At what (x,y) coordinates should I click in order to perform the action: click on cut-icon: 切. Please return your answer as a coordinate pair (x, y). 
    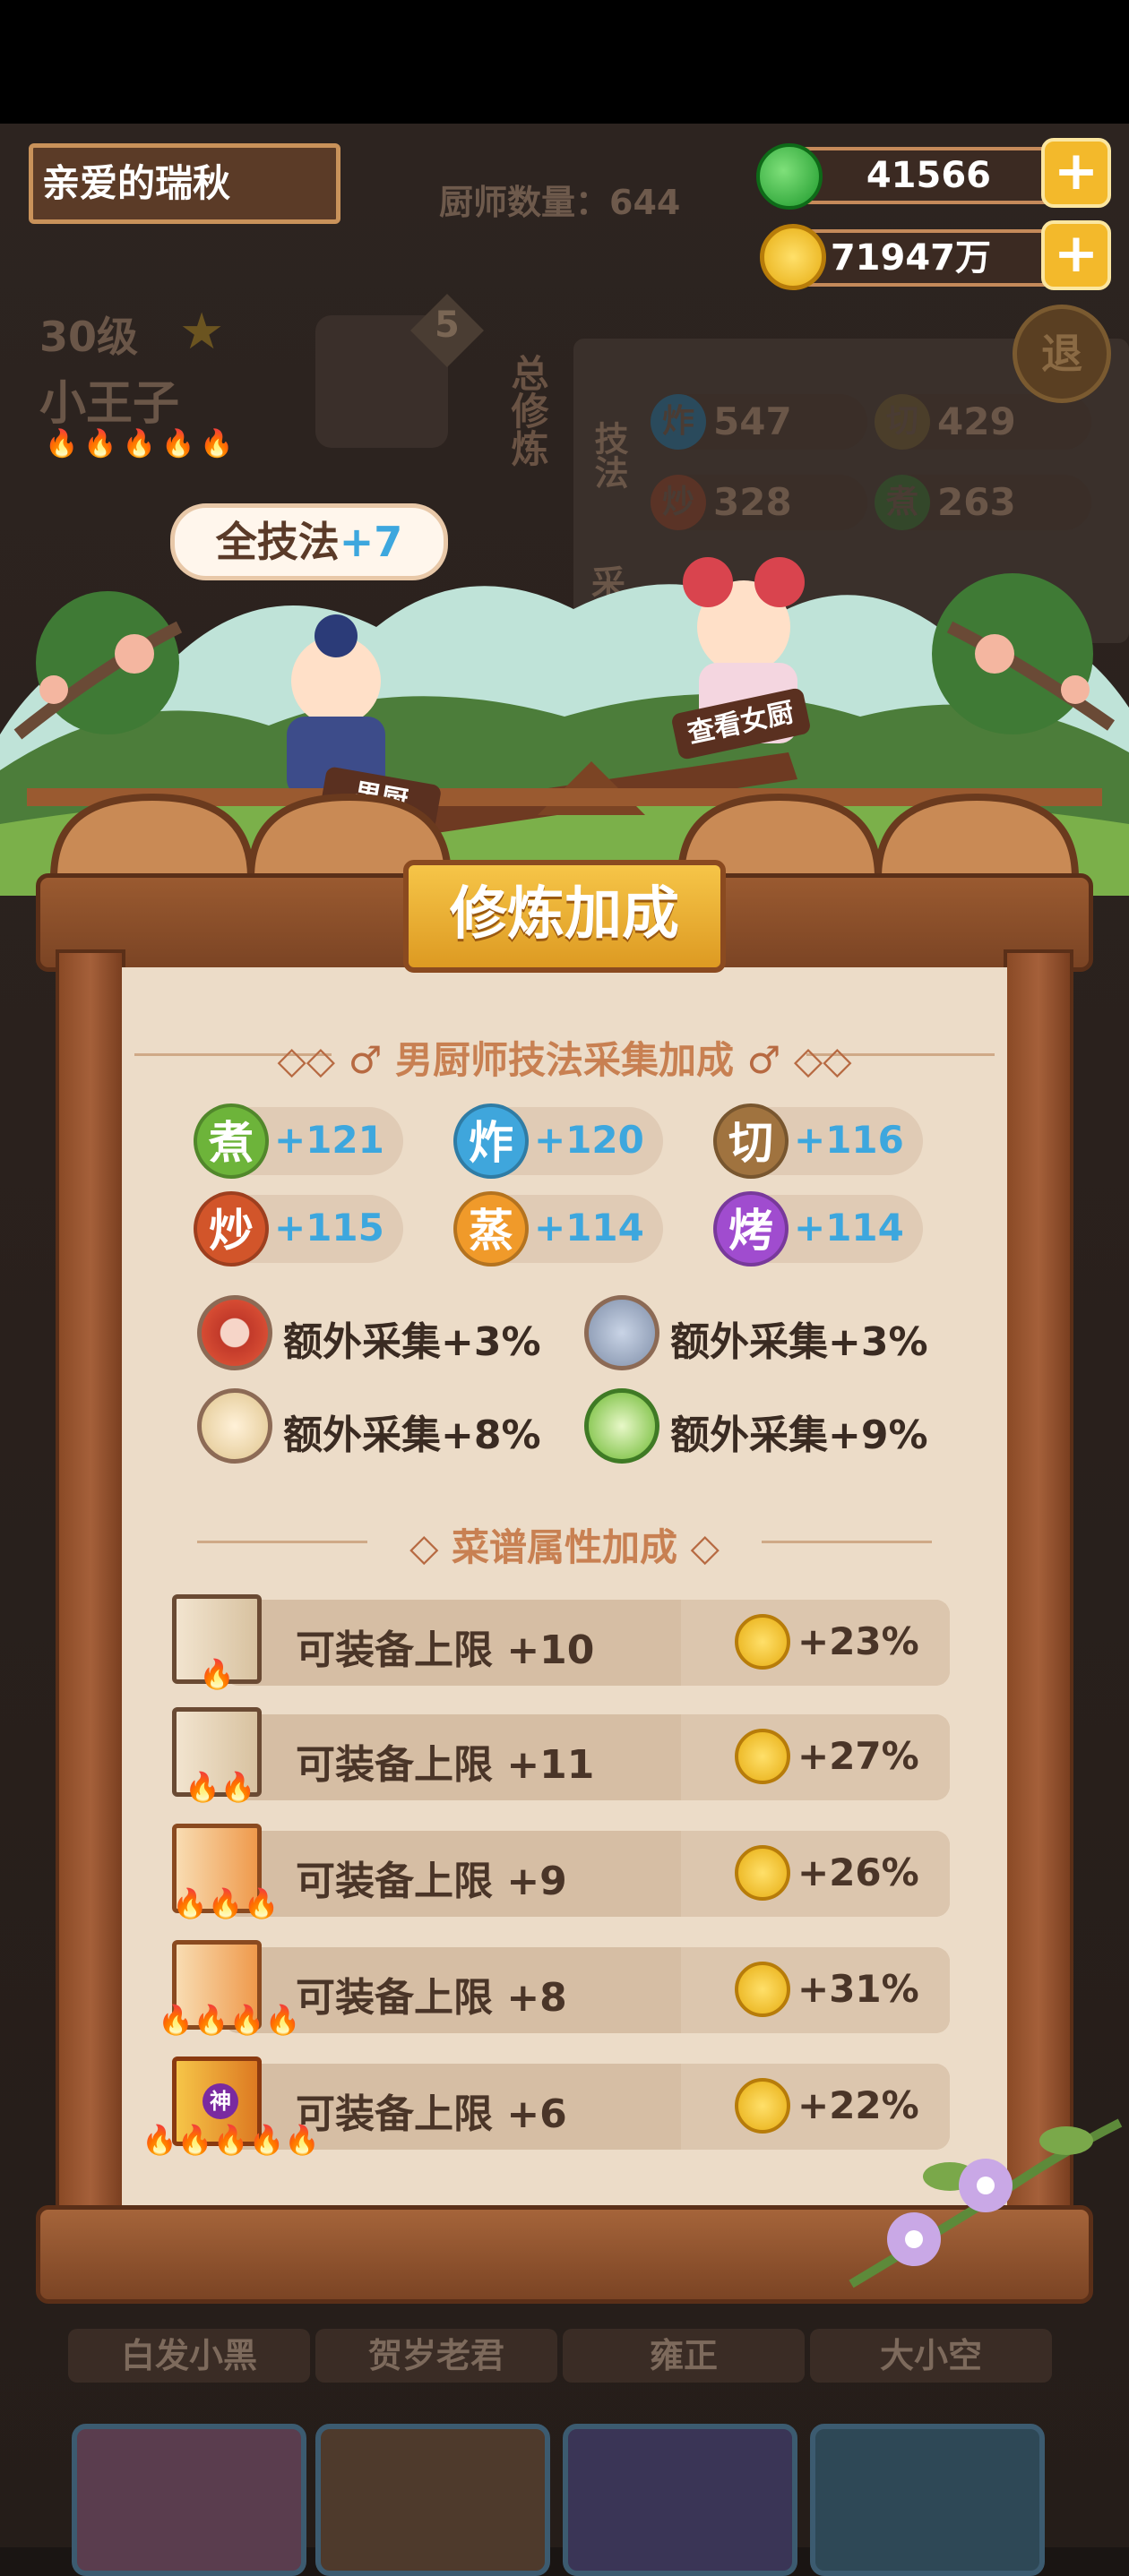
    Looking at the image, I should click on (903, 422).